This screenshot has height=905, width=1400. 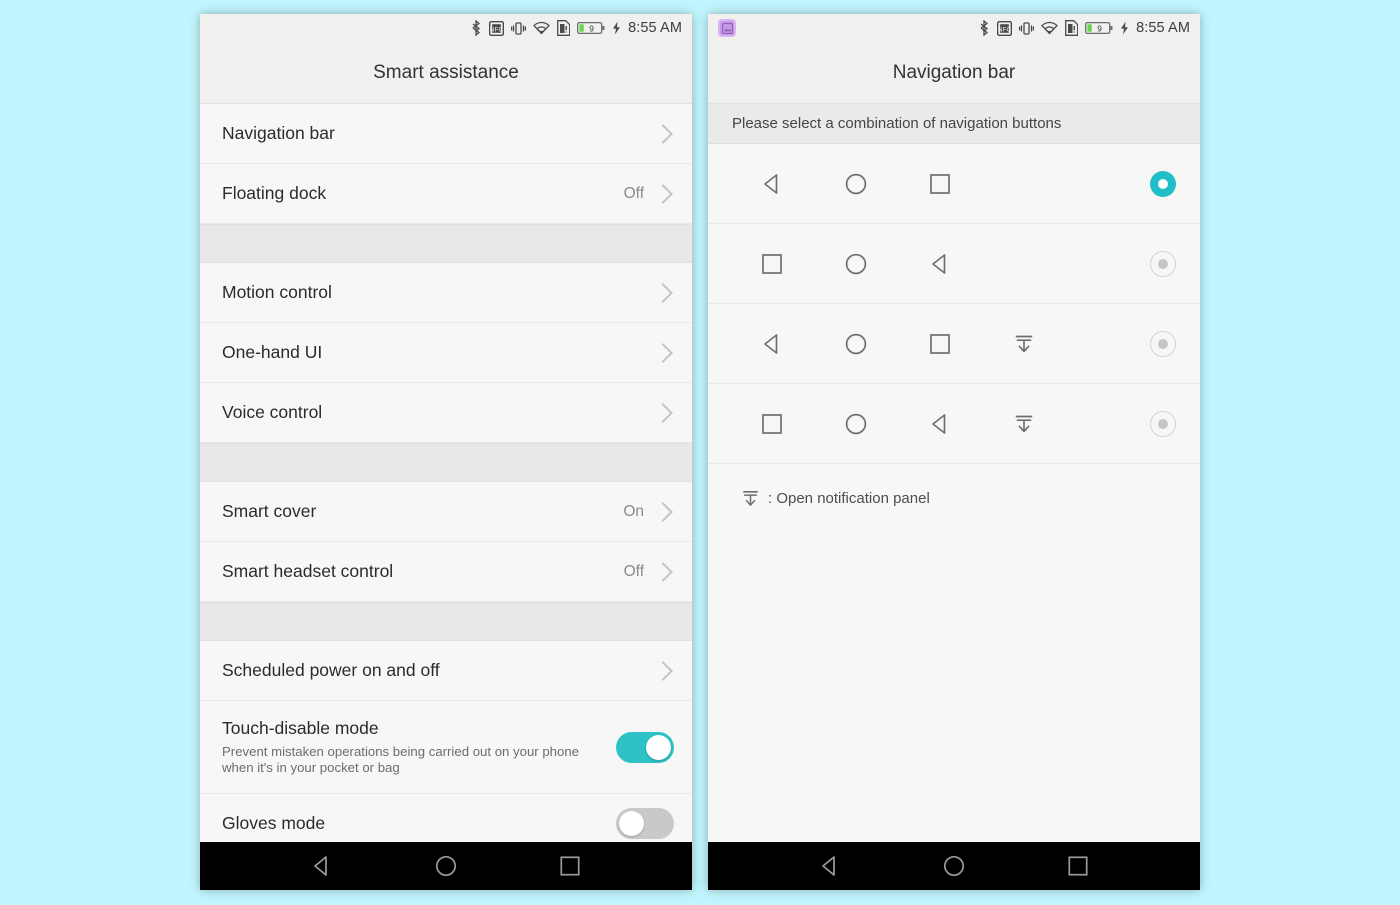 What do you see at coordinates (1084, 28) in the screenshot?
I see `right-status-icons: NFC 9 8:55 AM` at bounding box center [1084, 28].